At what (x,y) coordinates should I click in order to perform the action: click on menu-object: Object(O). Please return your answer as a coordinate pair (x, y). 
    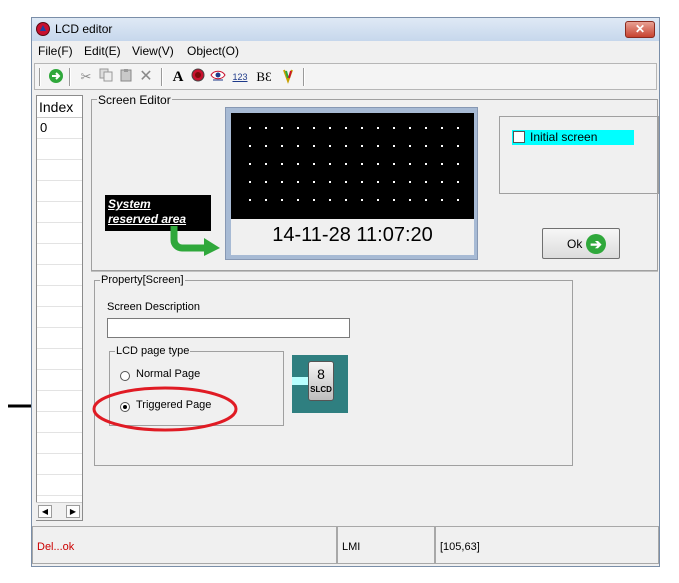
    Looking at the image, I should click on (213, 51).